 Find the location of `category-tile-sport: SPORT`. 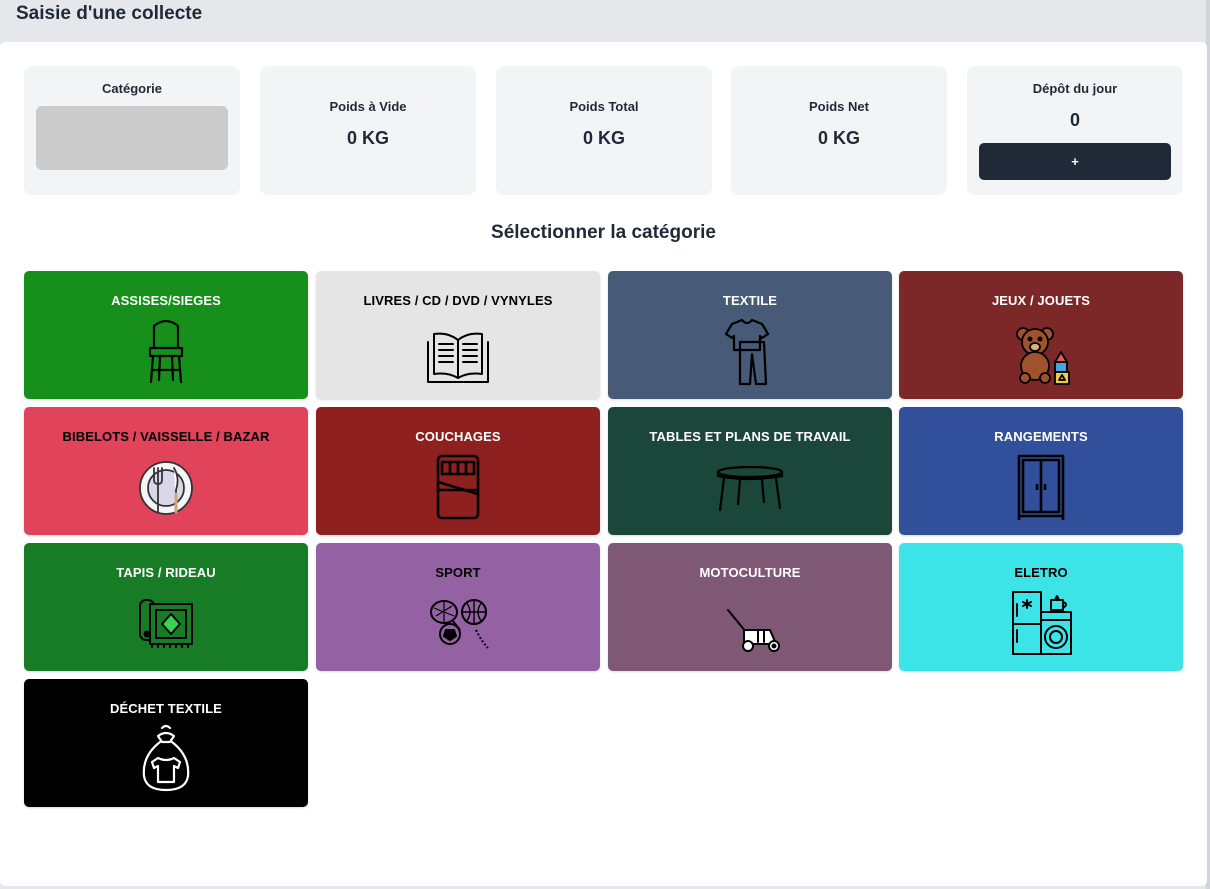

category-tile-sport: SPORT is located at coordinates (458, 607).